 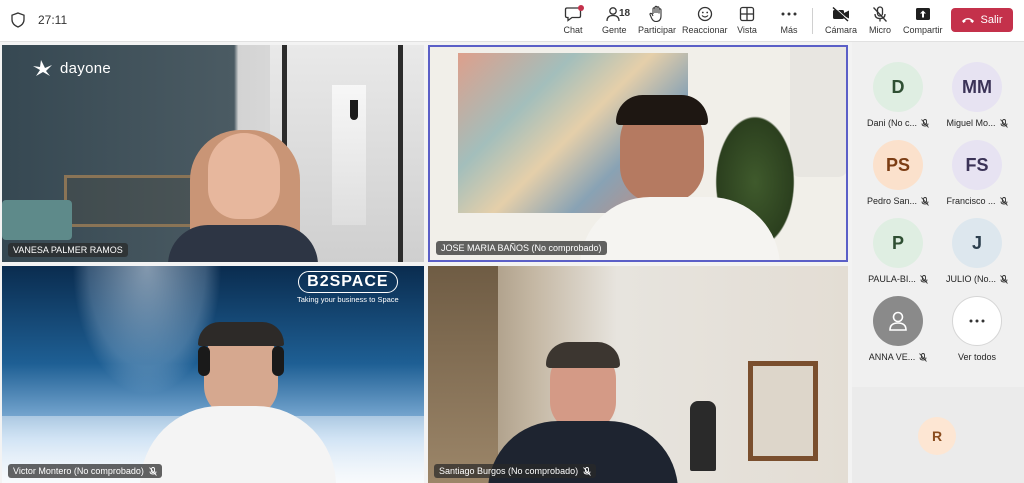 What do you see at coordinates (880, 30) in the screenshot?
I see `mic-label: Micro` at bounding box center [880, 30].